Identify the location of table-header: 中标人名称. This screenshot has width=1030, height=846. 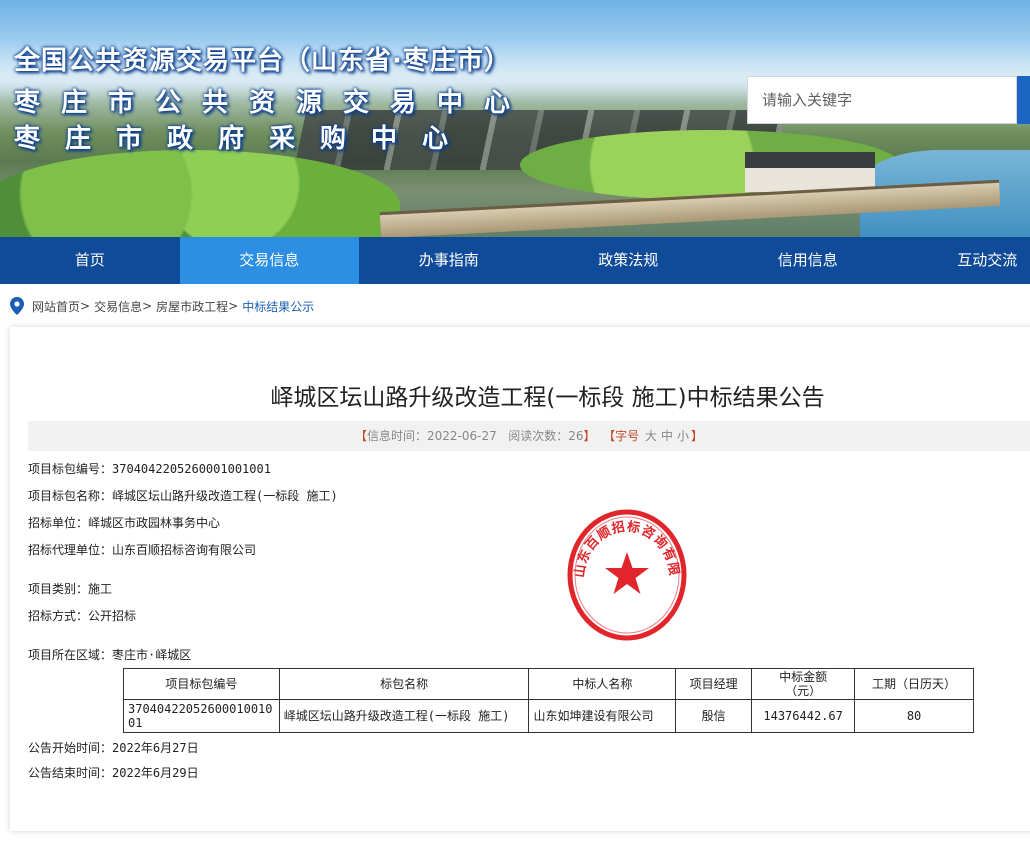
(602, 684).